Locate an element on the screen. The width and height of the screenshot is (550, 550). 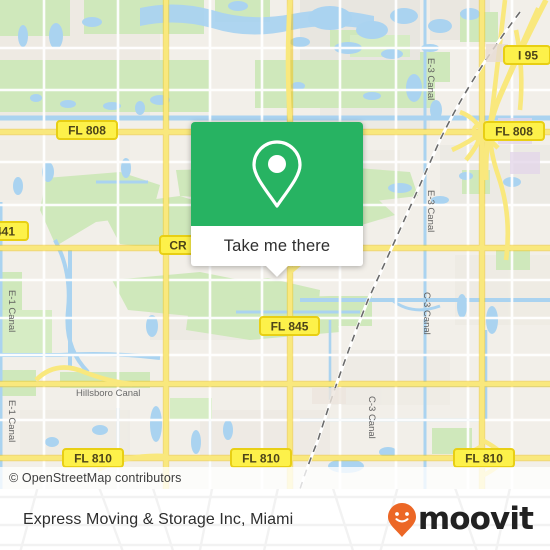
road-shield: FL 845 is located at coordinates (289, 326).